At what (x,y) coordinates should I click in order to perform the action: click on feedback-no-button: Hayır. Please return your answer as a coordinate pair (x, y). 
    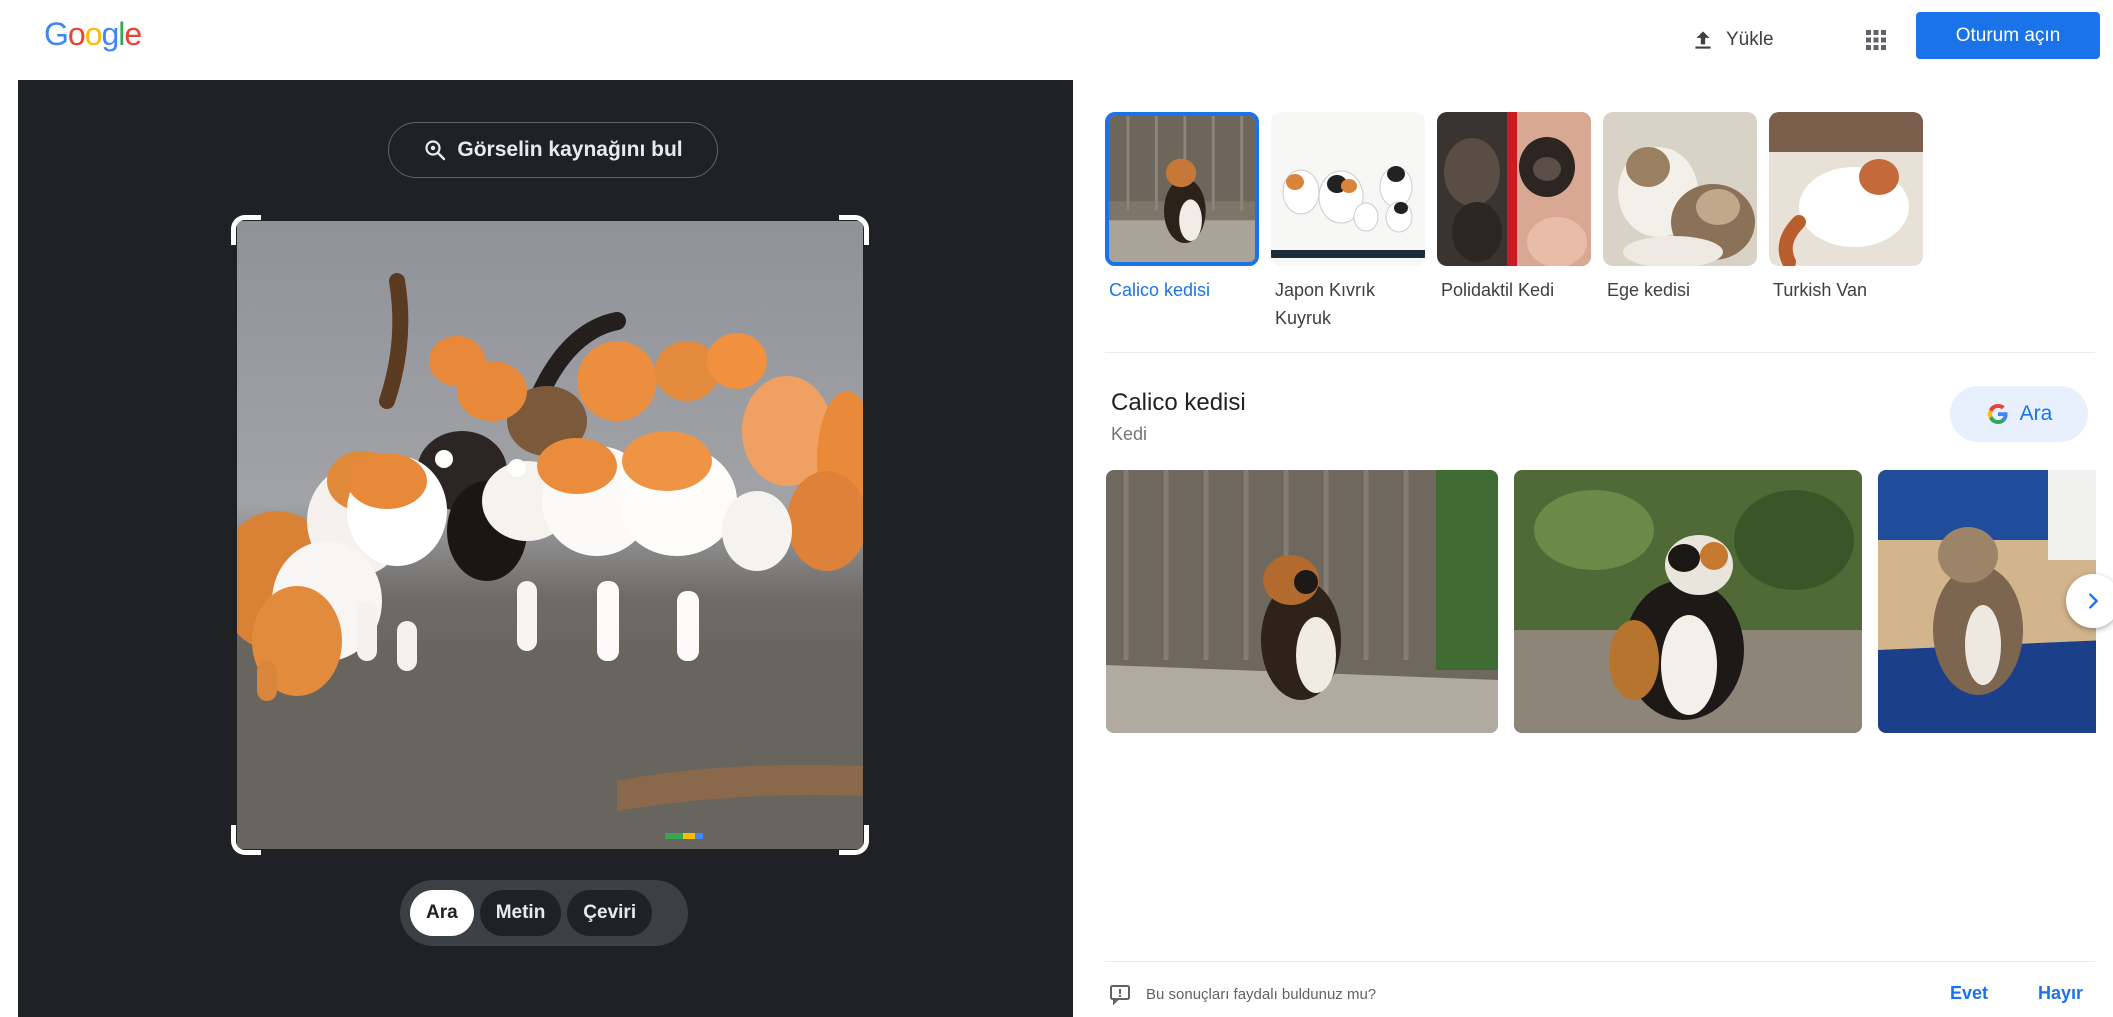
    Looking at the image, I should click on (2060, 993).